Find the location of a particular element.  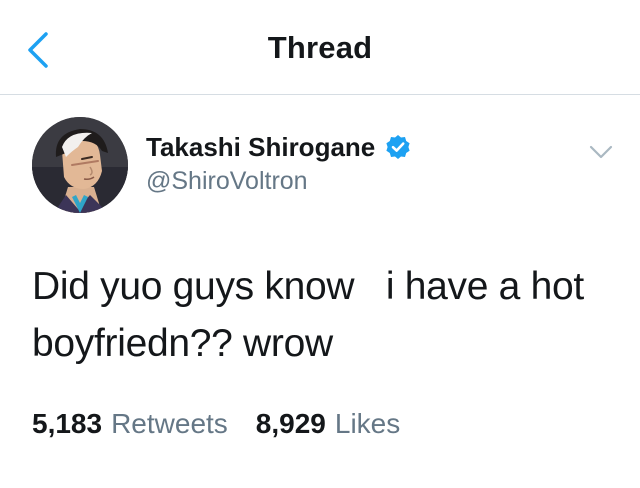

author-display-name: Takashi Shirogane is located at coordinates (260, 147).